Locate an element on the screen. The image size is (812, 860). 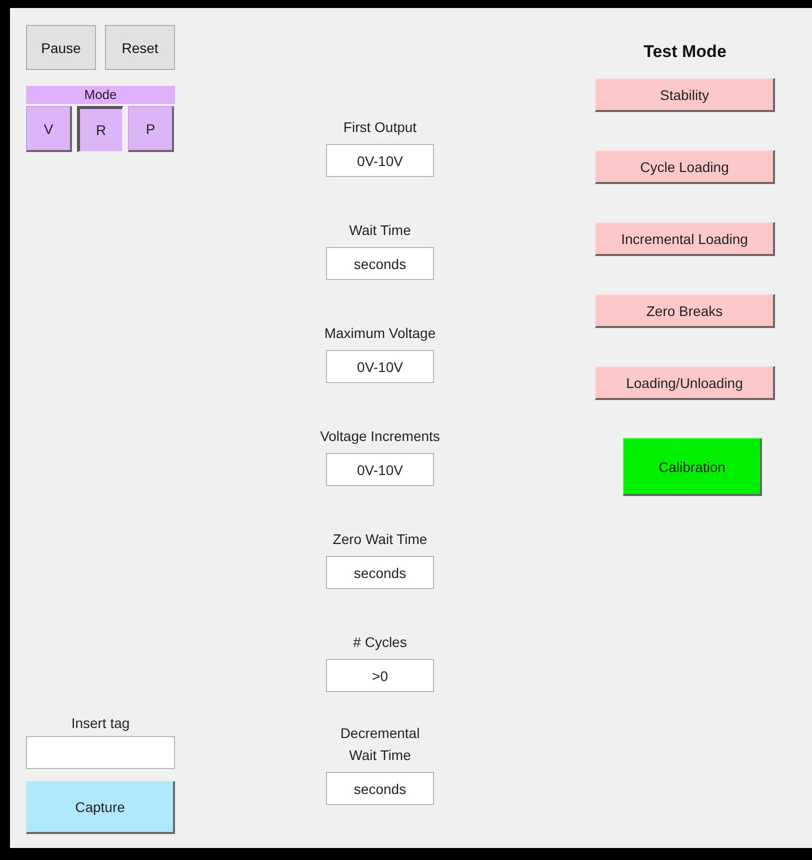
parameter-label: Decremental Wait Time is located at coordinates (380, 744).